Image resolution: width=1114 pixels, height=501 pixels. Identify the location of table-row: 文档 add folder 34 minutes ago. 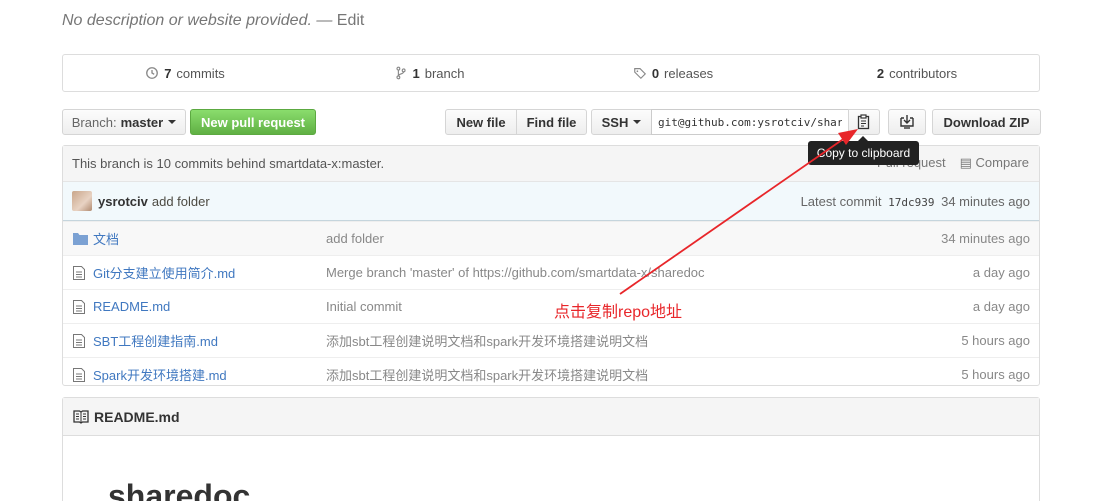
(551, 238).